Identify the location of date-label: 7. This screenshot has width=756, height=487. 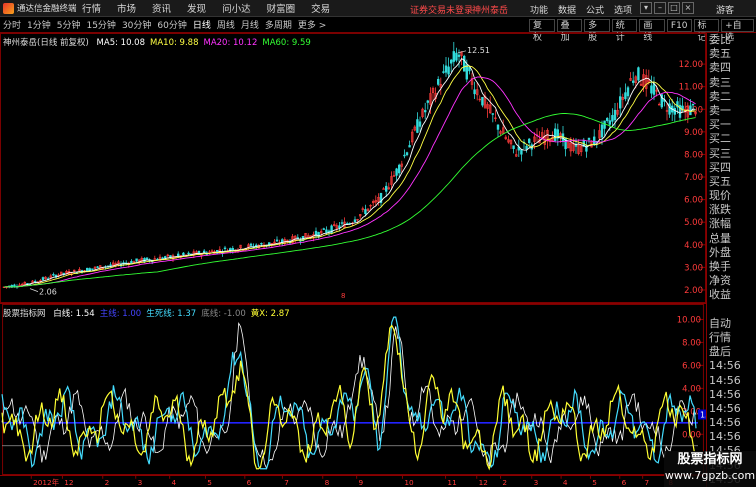
(286, 482).